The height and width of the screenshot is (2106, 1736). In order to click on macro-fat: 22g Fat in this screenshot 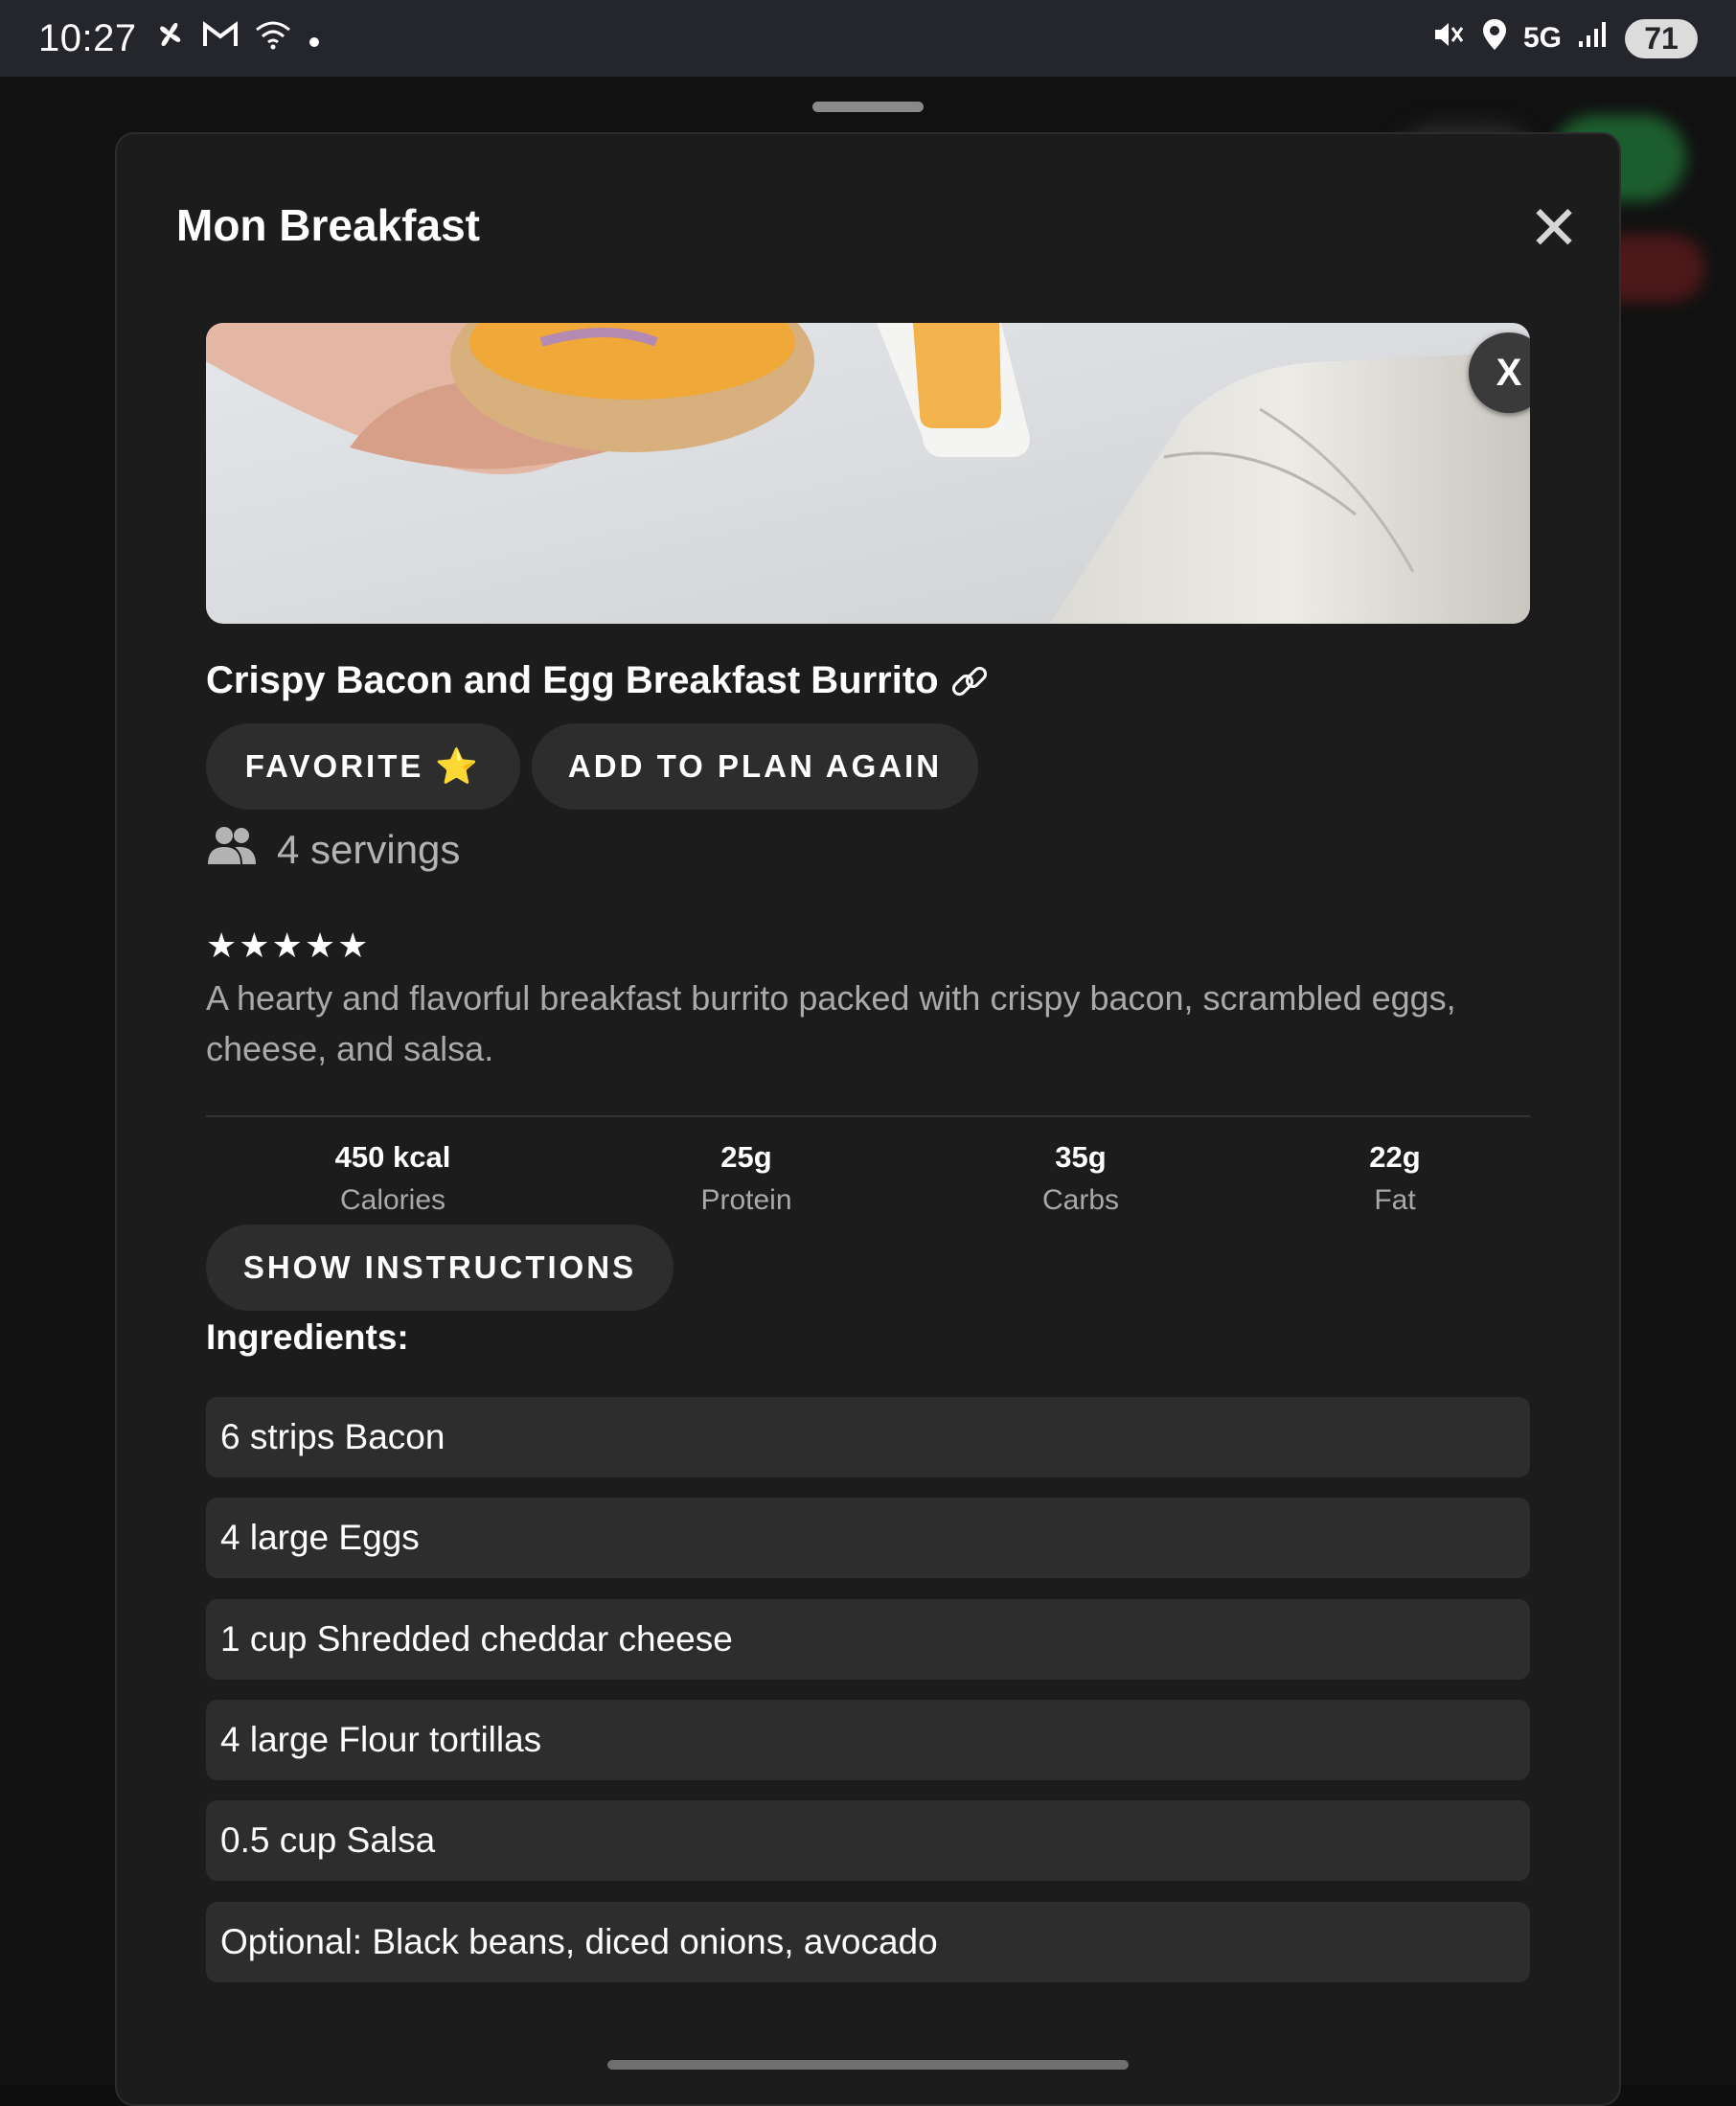, I will do `click(1395, 1178)`.